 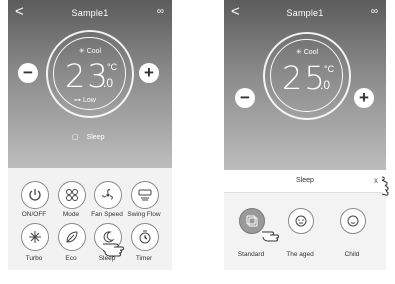 I want to click on child-face-icon, so click(x=353, y=221).